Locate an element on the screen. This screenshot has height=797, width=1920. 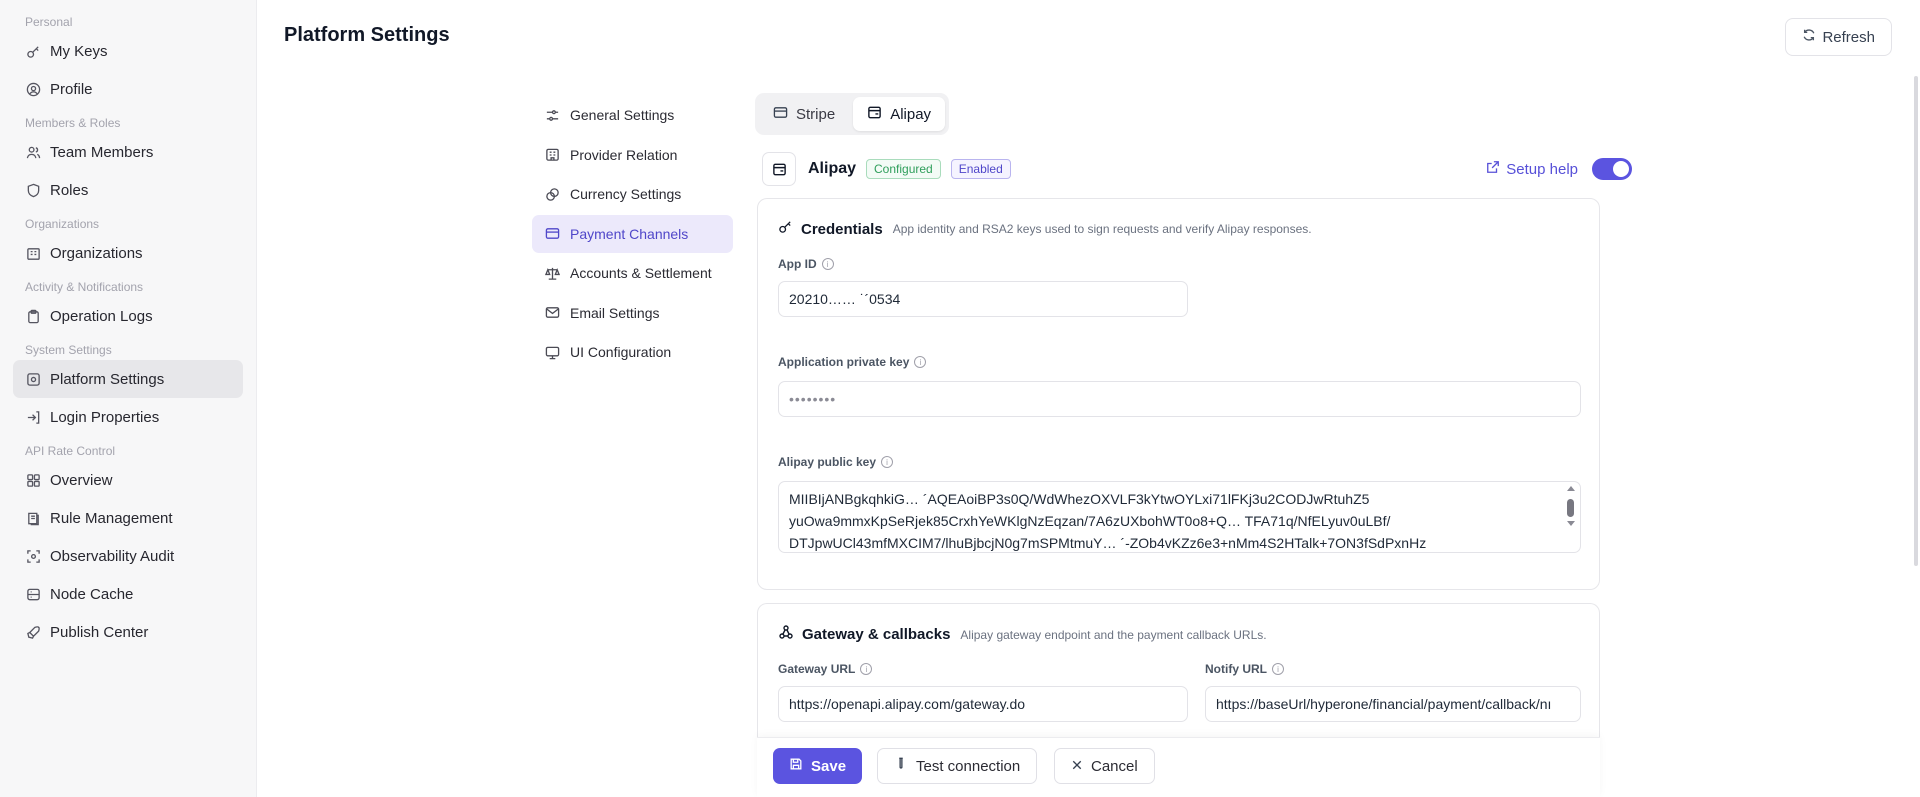
credentials-title: Credentials is located at coordinates (842, 229).